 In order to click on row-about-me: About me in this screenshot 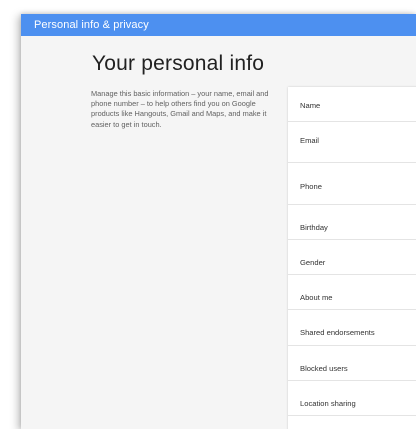, I will do `click(352, 292)`.